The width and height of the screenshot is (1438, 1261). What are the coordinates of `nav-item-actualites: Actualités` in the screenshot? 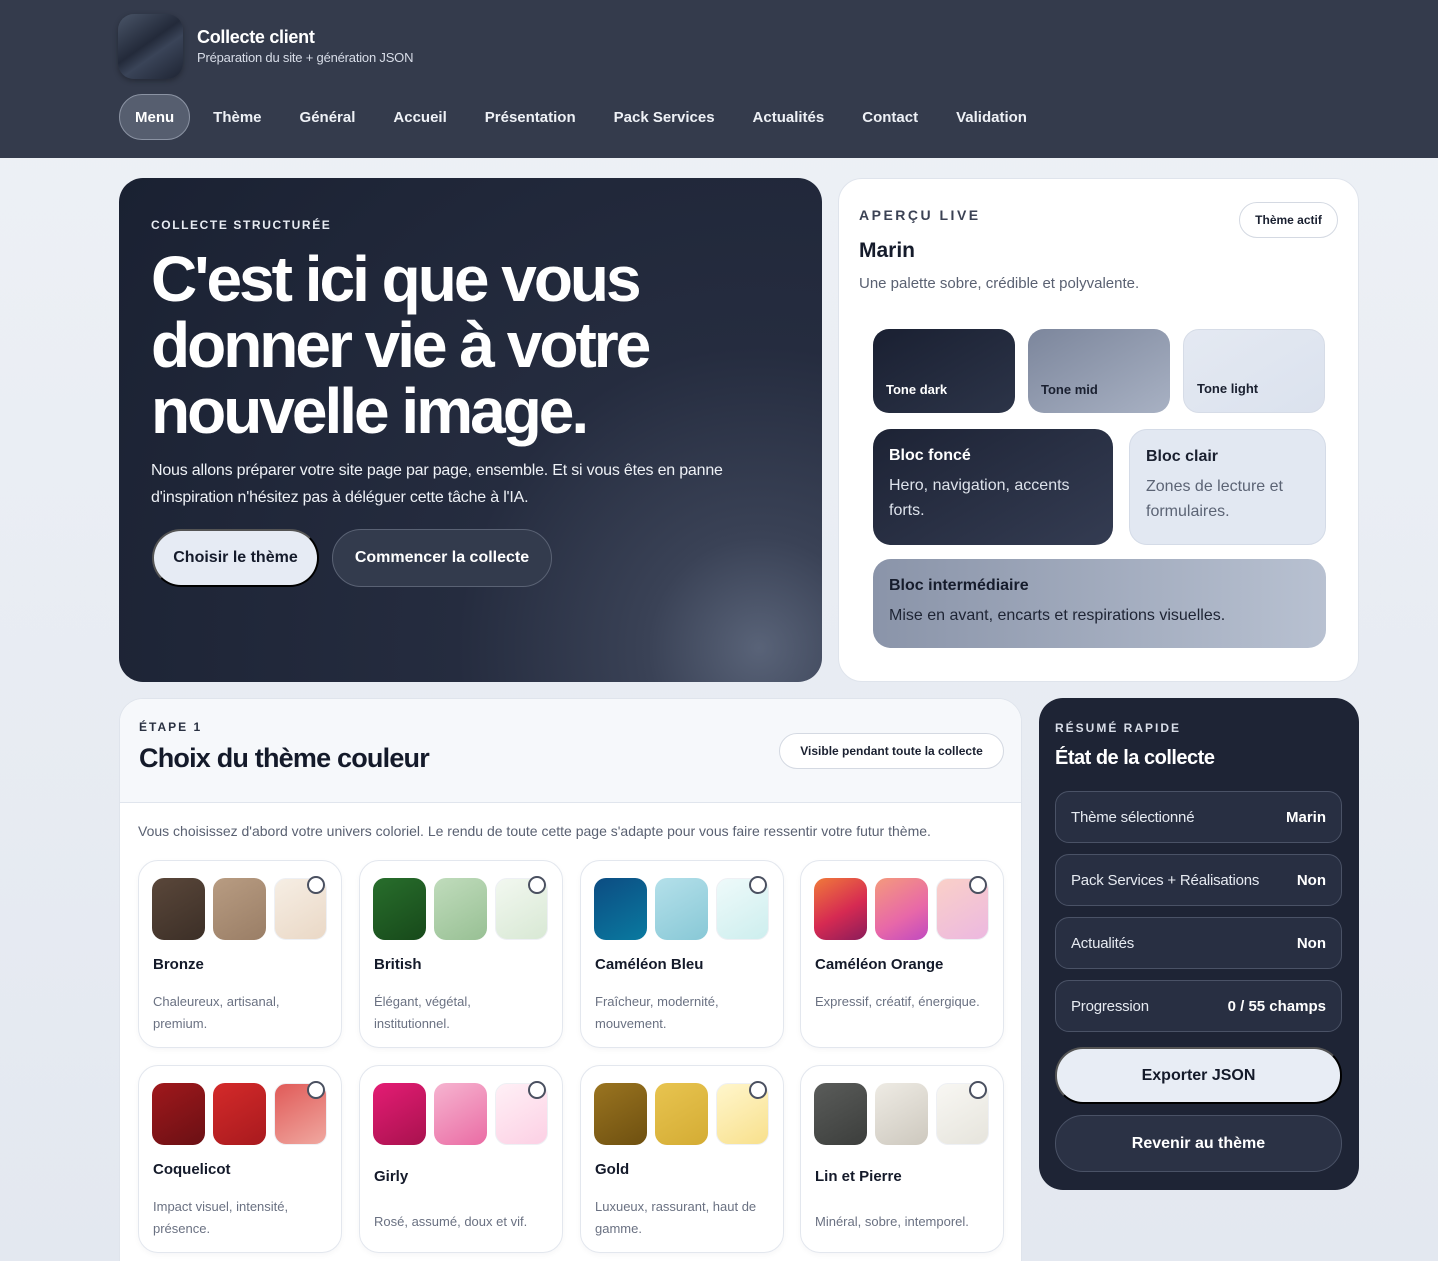 It's located at (789, 117).